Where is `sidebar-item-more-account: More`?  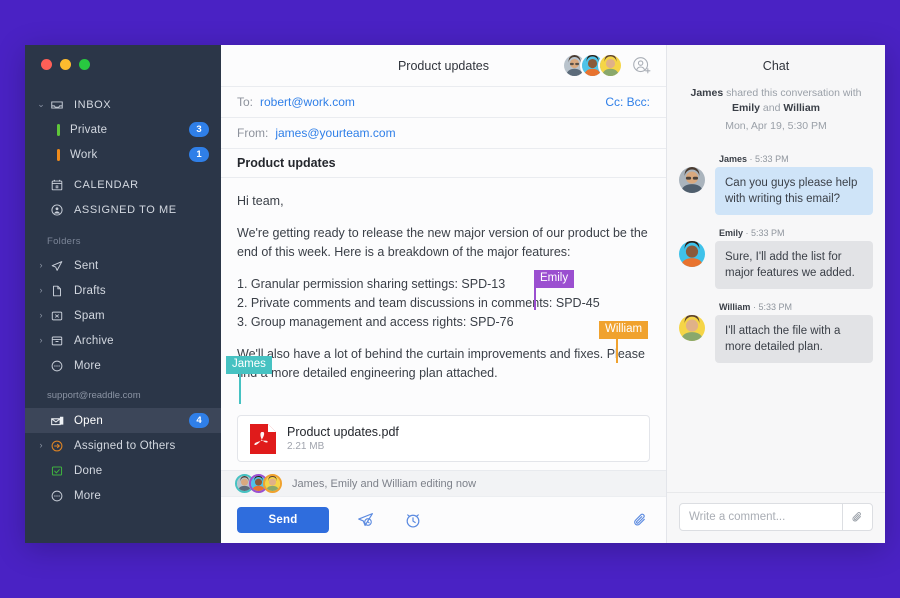 sidebar-item-more-account: More is located at coordinates (123, 495).